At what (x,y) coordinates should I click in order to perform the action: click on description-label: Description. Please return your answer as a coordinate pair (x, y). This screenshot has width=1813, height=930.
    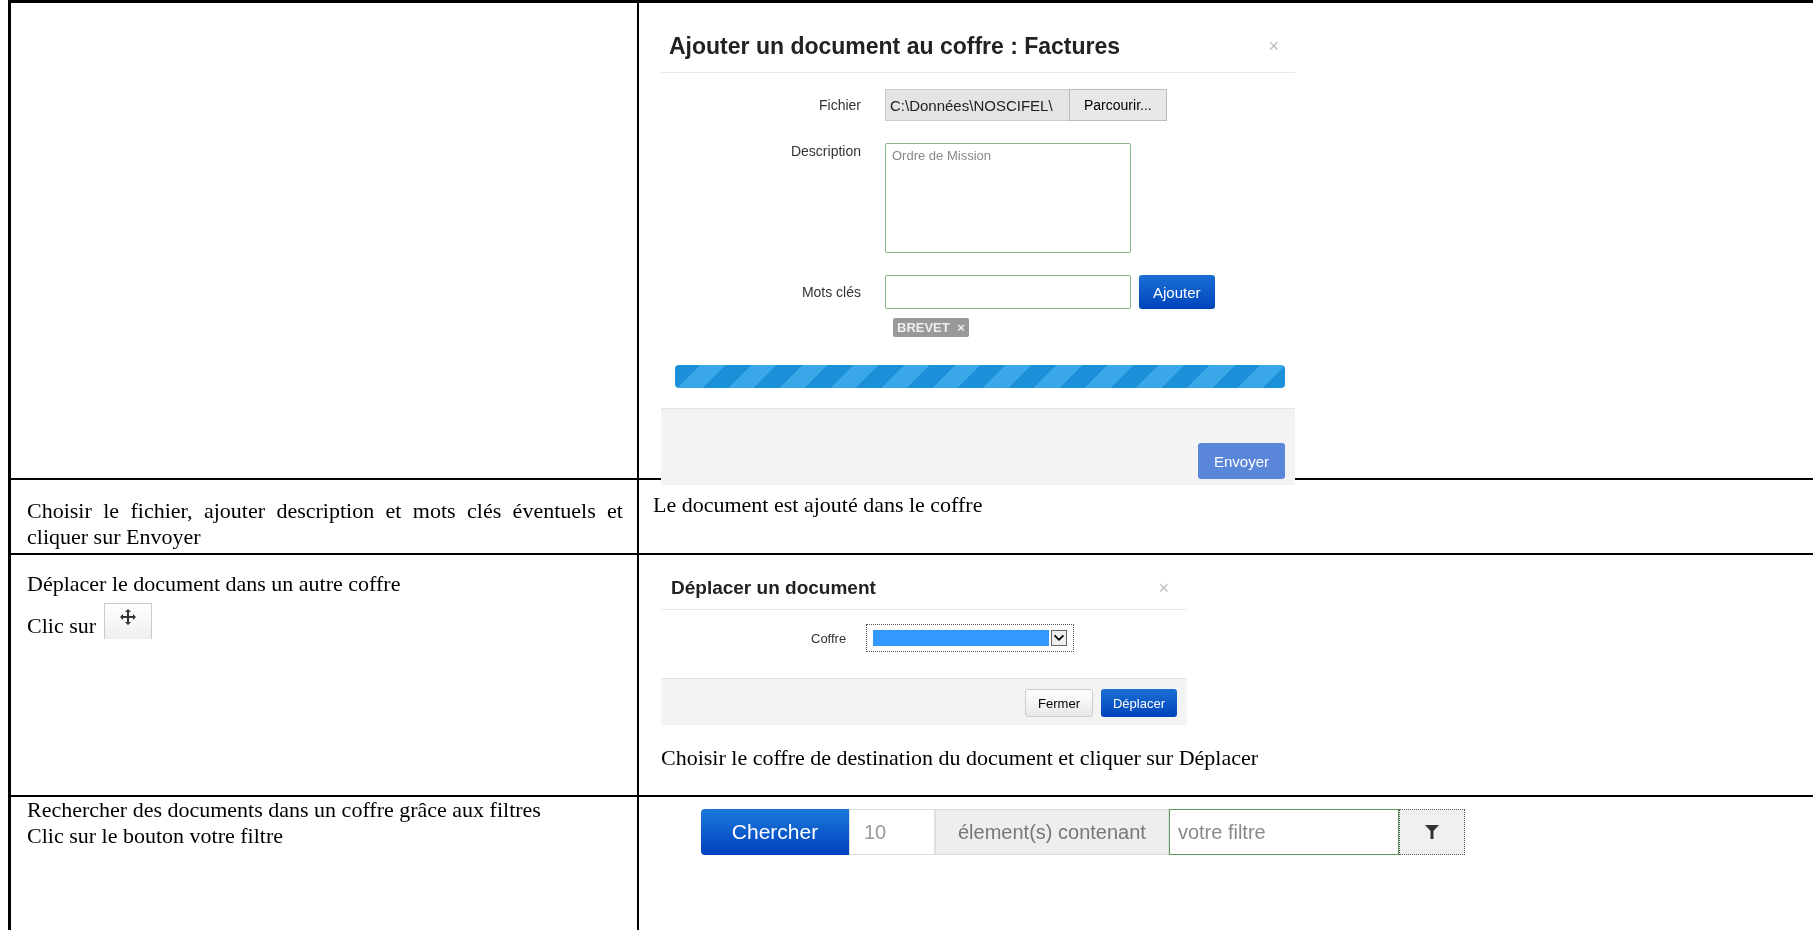
    Looking at the image, I should click on (825, 151).